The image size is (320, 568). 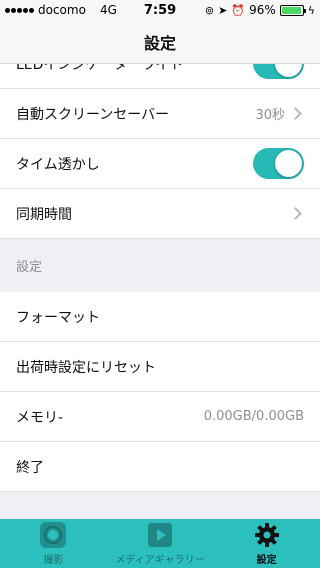 I want to click on factory-reset-label: 出荷時設定にリセット, so click(x=86, y=367).